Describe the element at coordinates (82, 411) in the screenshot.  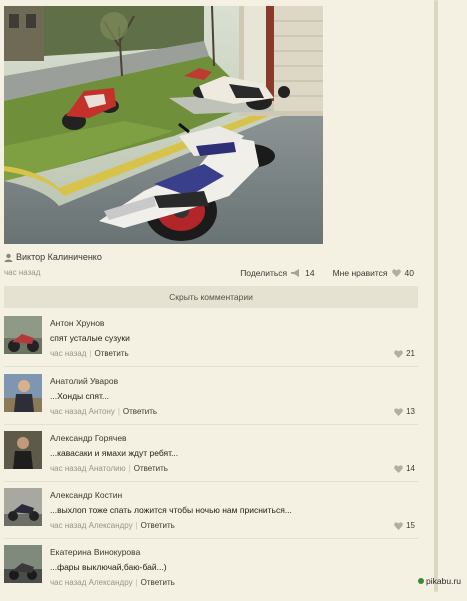
I see `comment-time: час назад Антону` at that location.